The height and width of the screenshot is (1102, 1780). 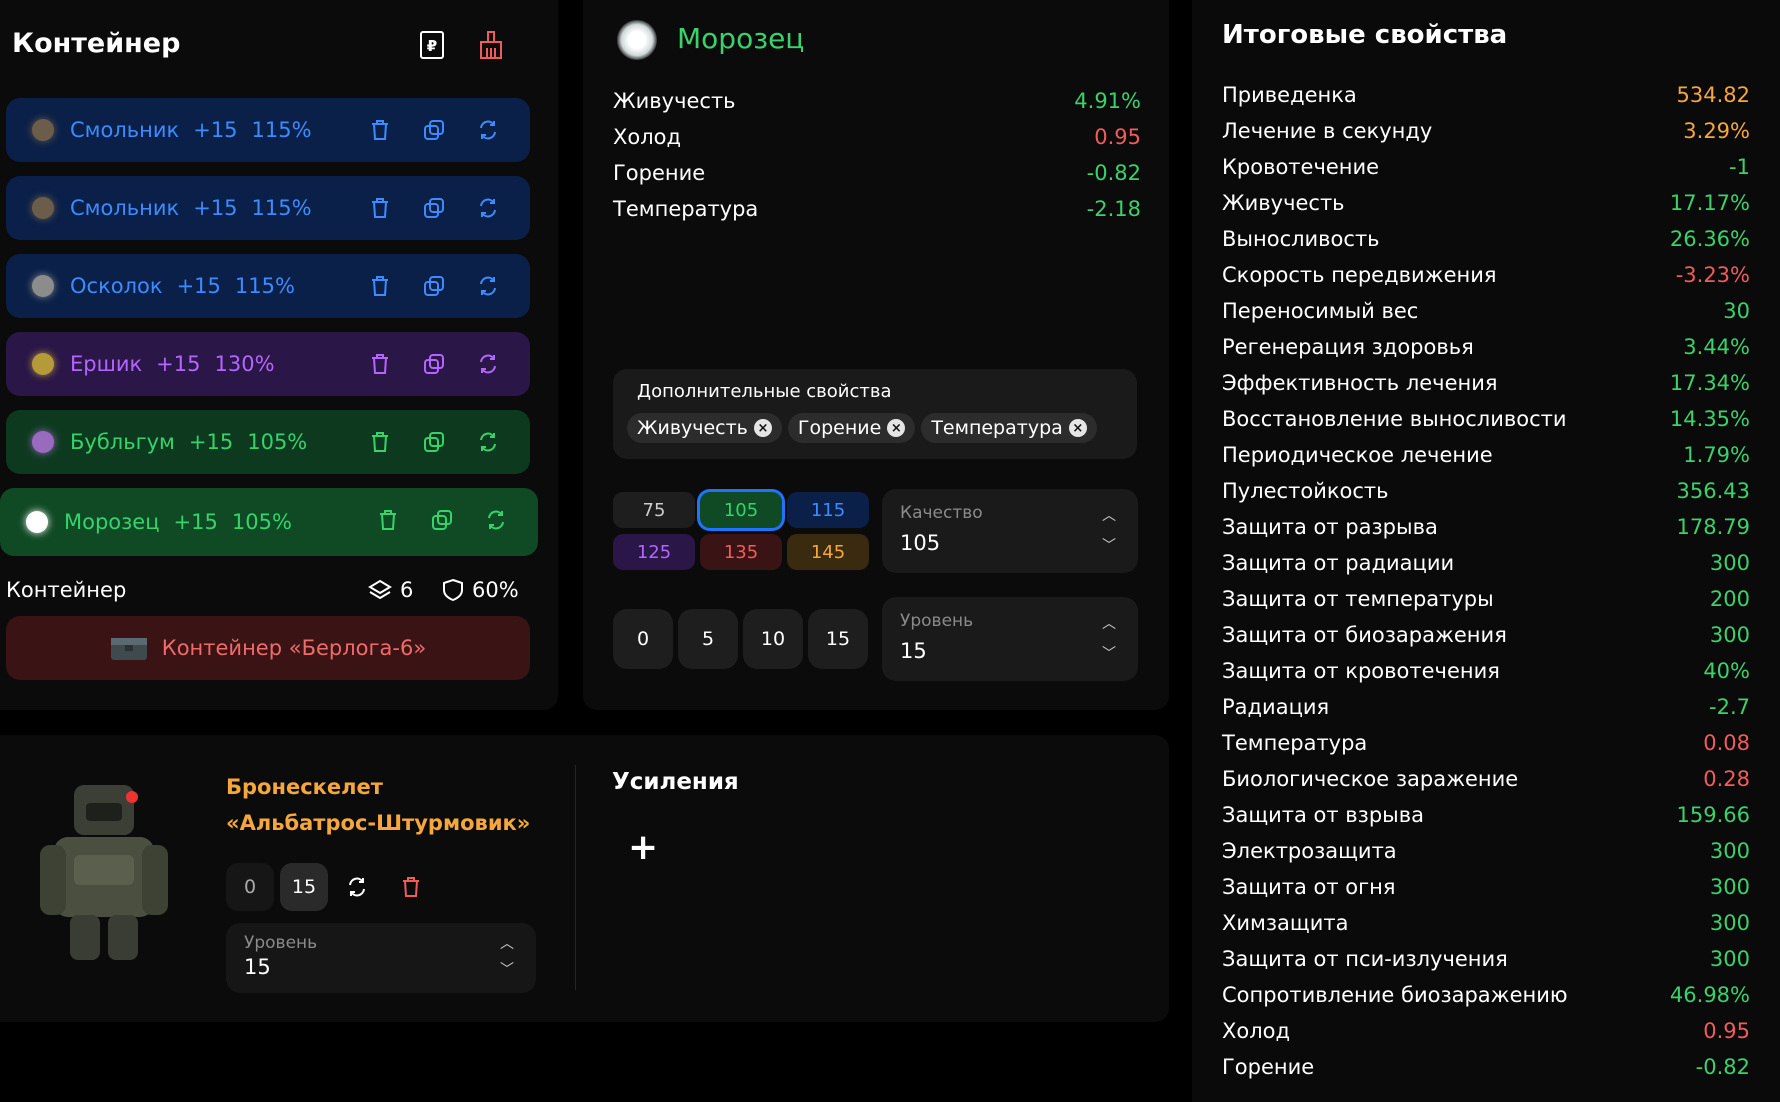 What do you see at coordinates (250, 887) in the screenshot?
I see `armor-level-0-button: 0` at bounding box center [250, 887].